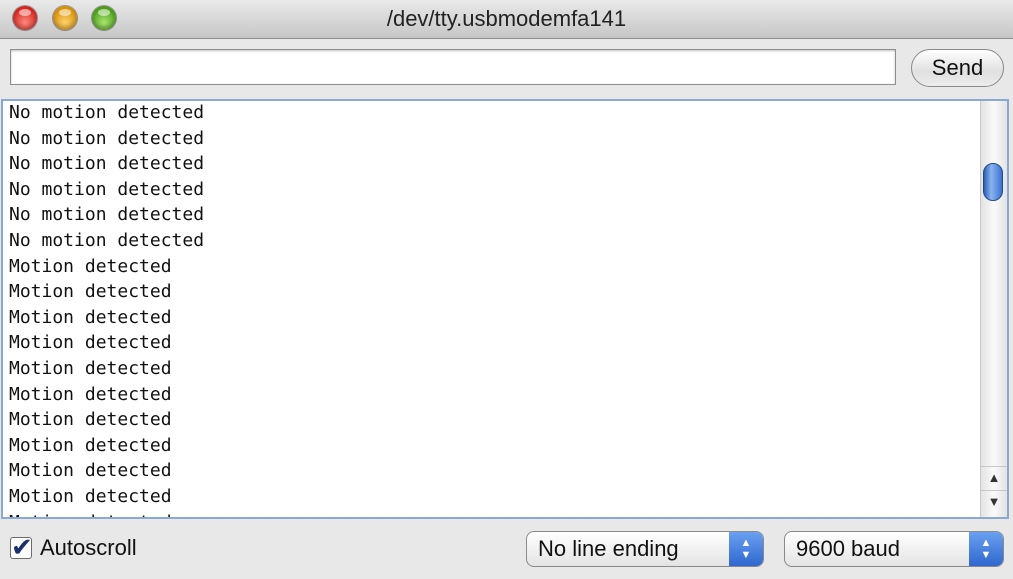 The height and width of the screenshot is (579, 1013). I want to click on window-title: /dev/tty.usbmodemfa141, so click(506, 18).